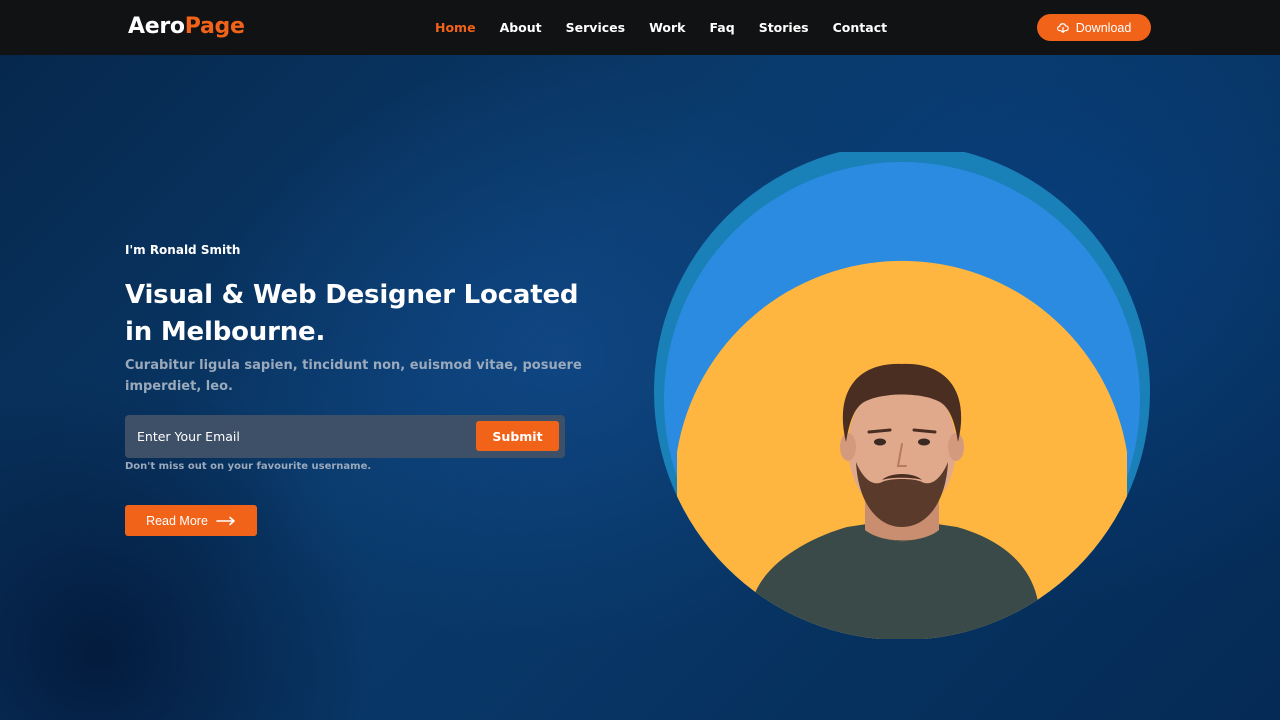 The image size is (1280, 720). Describe the element at coordinates (860, 28) in the screenshot. I see `nav-item-contact: Contact` at that location.